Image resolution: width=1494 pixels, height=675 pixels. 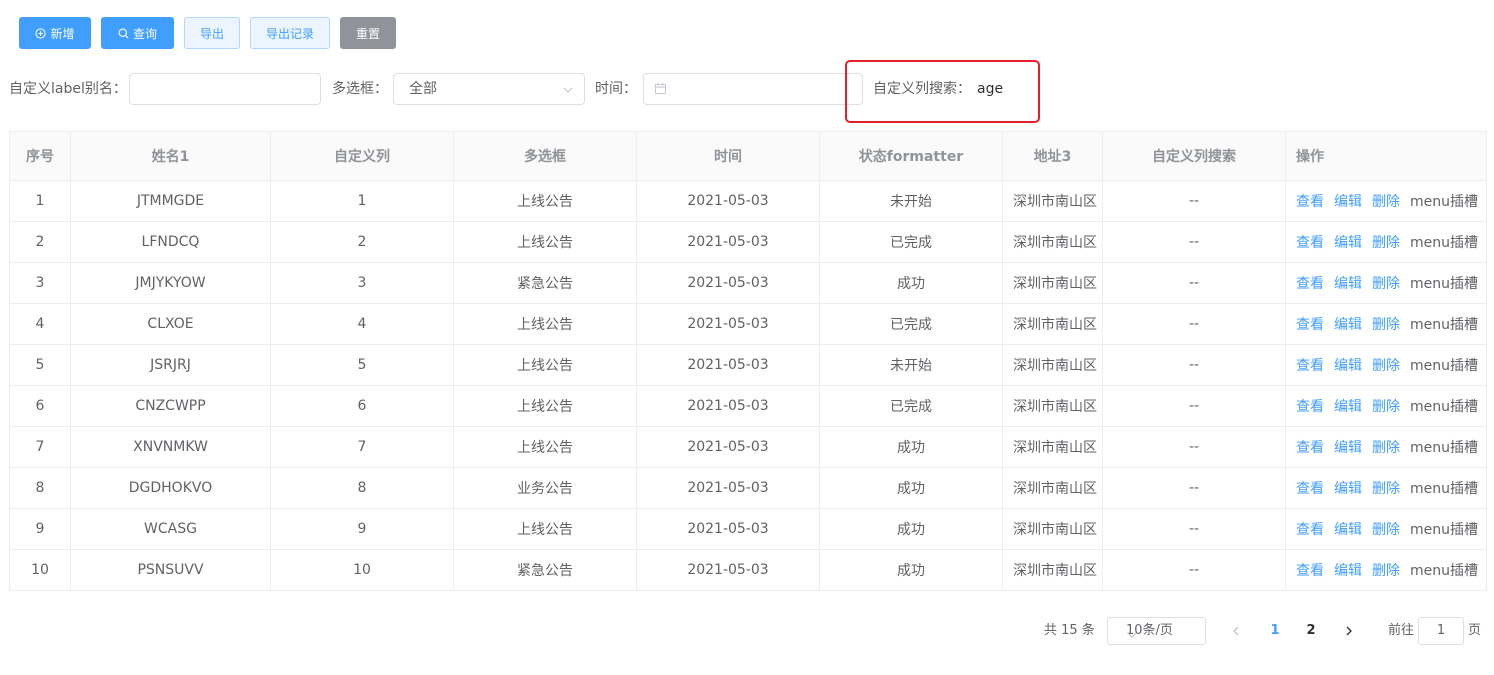 What do you see at coordinates (360, 89) in the screenshot?
I see `select-label: 多选框：` at bounding box center [360, 89].